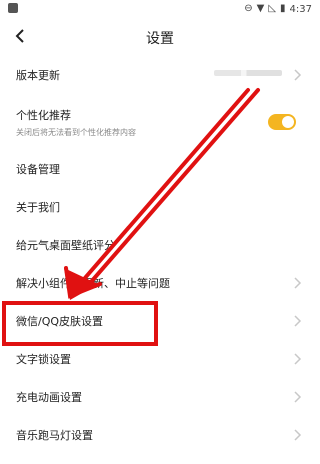 The width and height of the screenshot is (320, 464). What do you see at coordinates (38, 75) in the screenshot?
I see `settings-item-label: 版本更新` at bounding box center [38, 75].